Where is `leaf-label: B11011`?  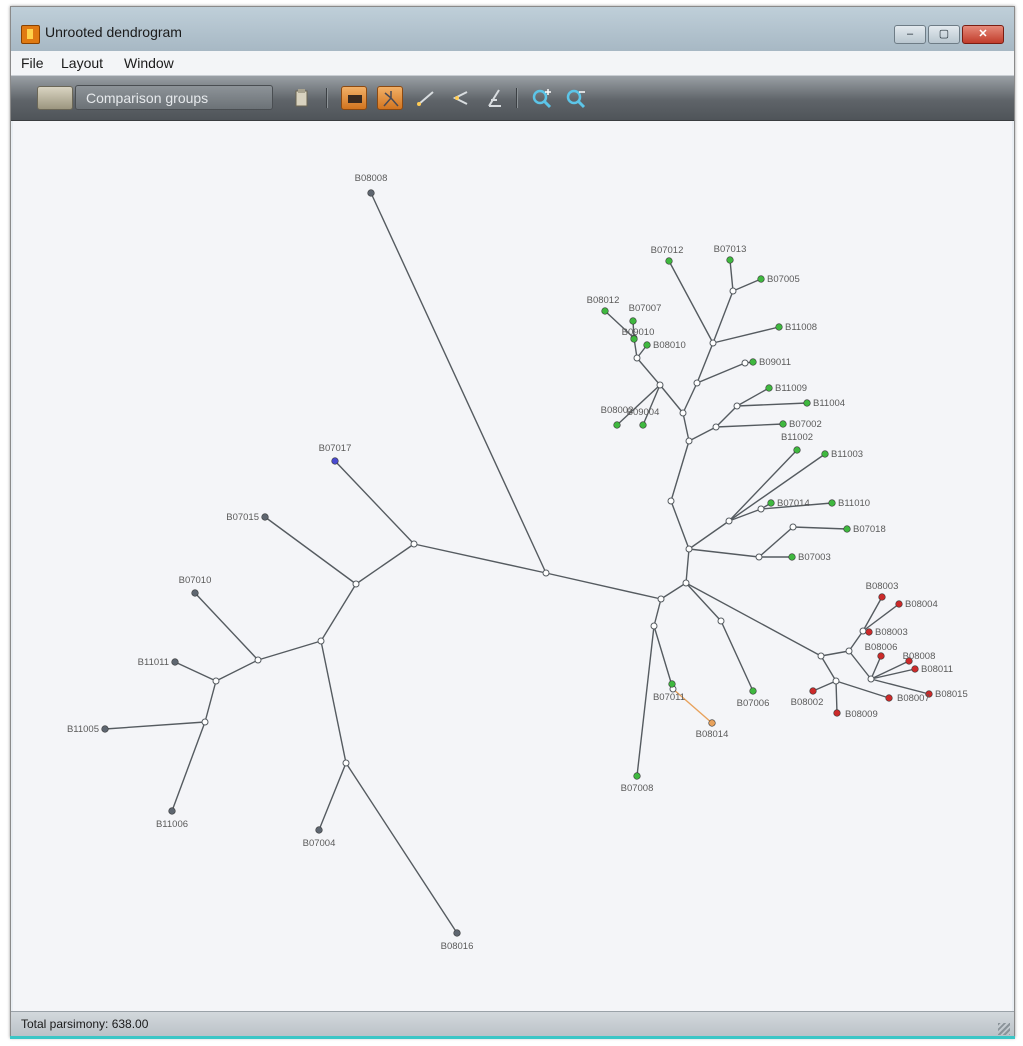
leaf-label: B11011 is located at coordinates (153, 662).